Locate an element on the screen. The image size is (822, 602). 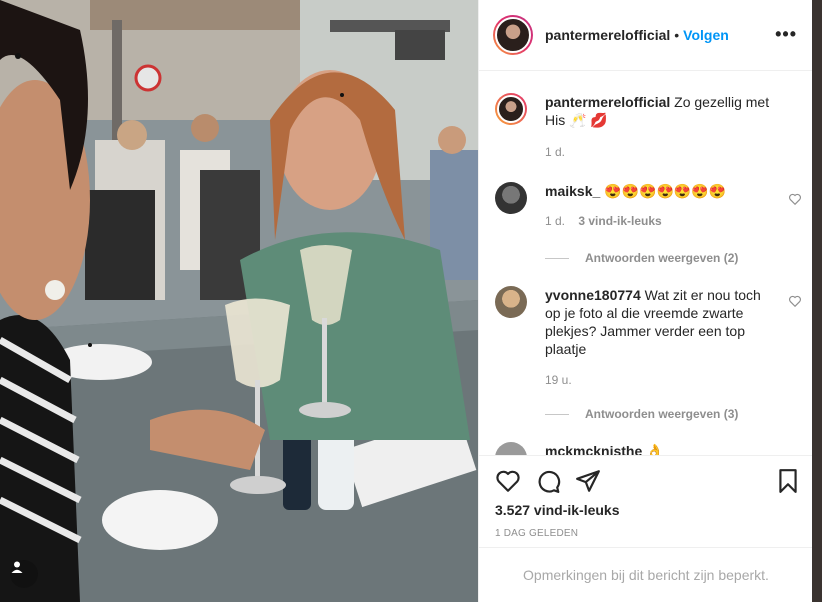
comment-time: 1 d. is located at coordinates (555, 221).